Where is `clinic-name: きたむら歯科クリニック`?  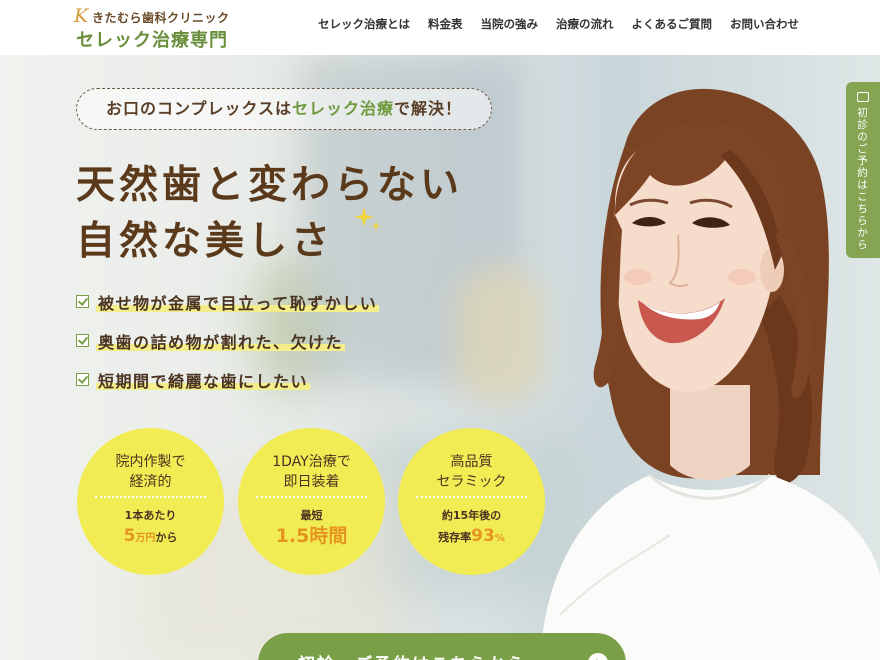 clinic-name: きたむら歯科クリニック is located at coordinates (161, 18).